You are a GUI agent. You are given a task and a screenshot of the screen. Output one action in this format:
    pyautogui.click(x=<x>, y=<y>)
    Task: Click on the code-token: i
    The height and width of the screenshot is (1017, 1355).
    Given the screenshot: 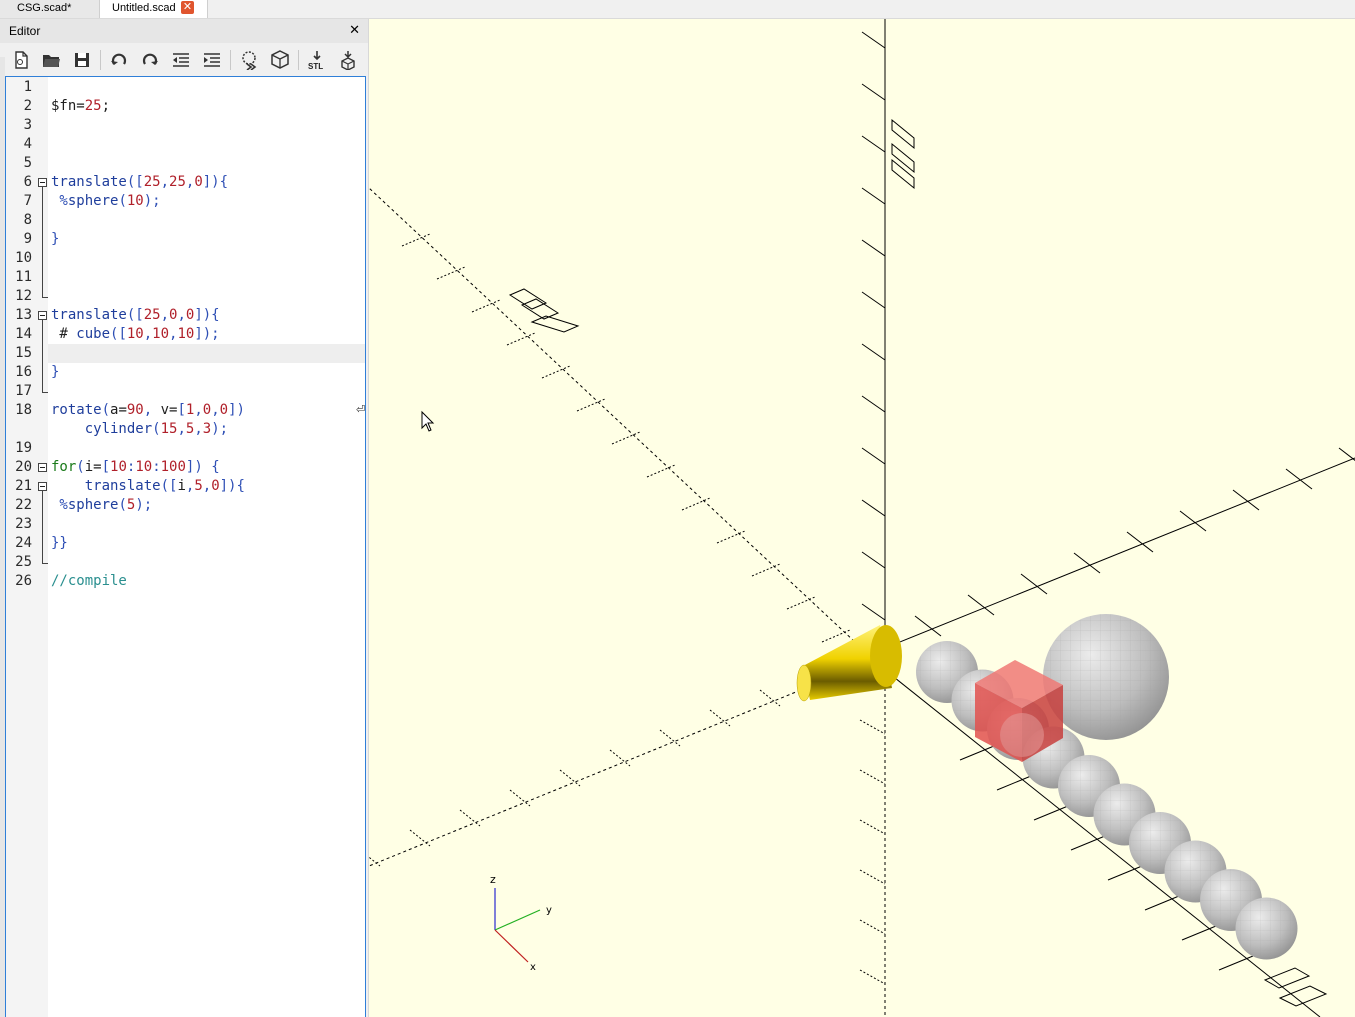 What is the action you would take?
    pyautogui.click(x=181, y=486)
    